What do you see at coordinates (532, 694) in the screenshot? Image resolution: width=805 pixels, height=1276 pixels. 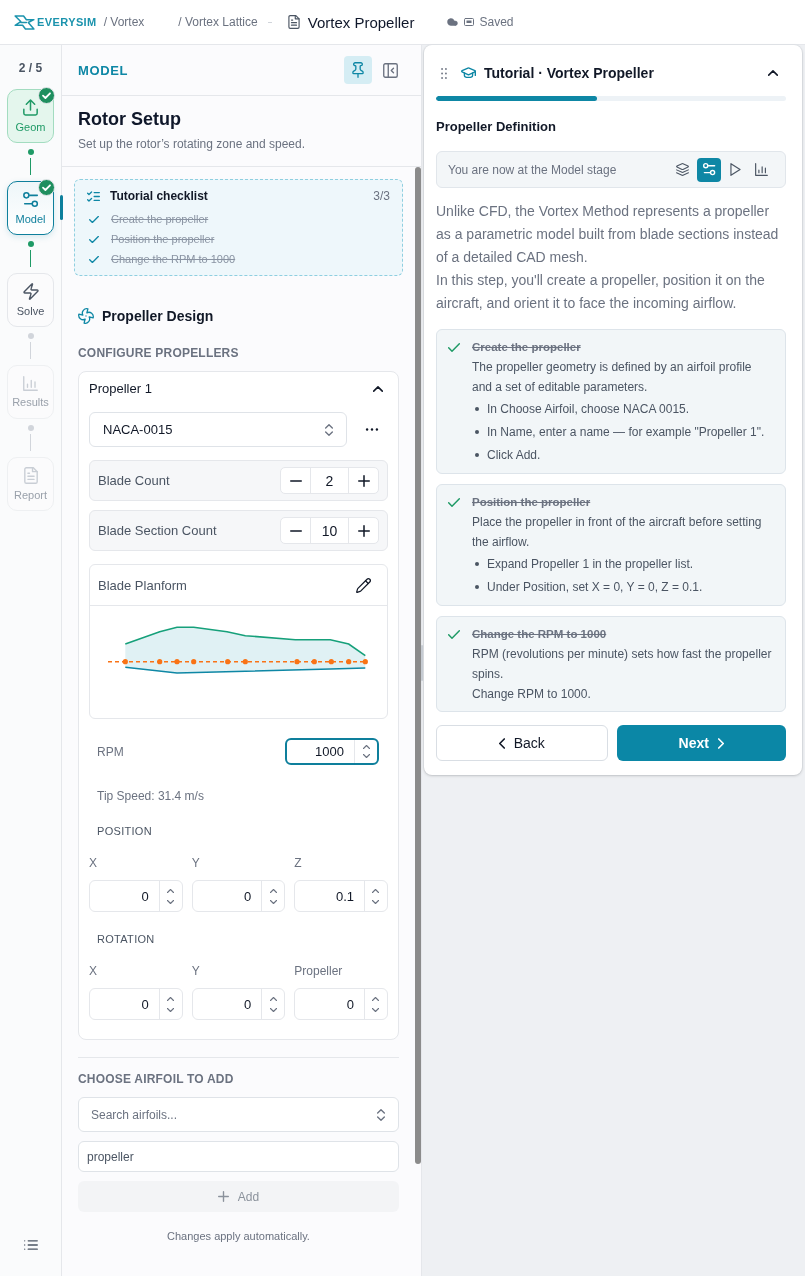 I see `task-description: Change RPM to 1000.` at bounding box center [532, 694].